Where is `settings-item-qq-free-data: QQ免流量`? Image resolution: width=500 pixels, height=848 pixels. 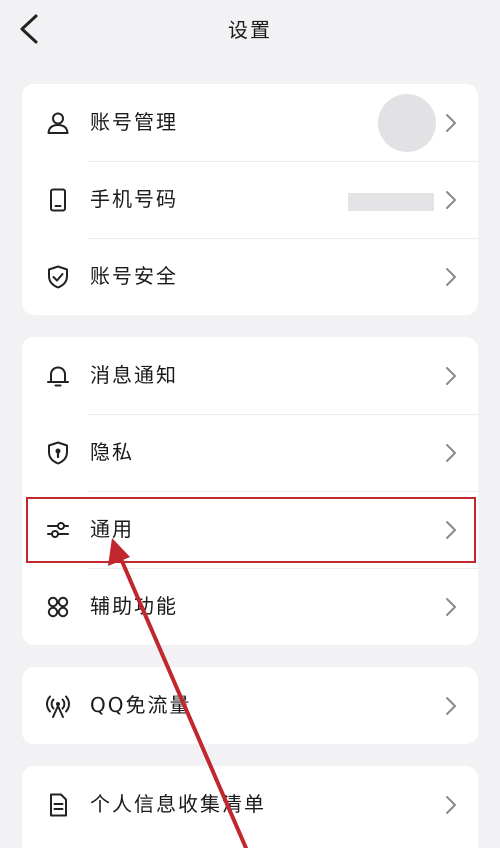
settings-item-qq-free-data: QQ免流量 is located at coordinates (250, 705).